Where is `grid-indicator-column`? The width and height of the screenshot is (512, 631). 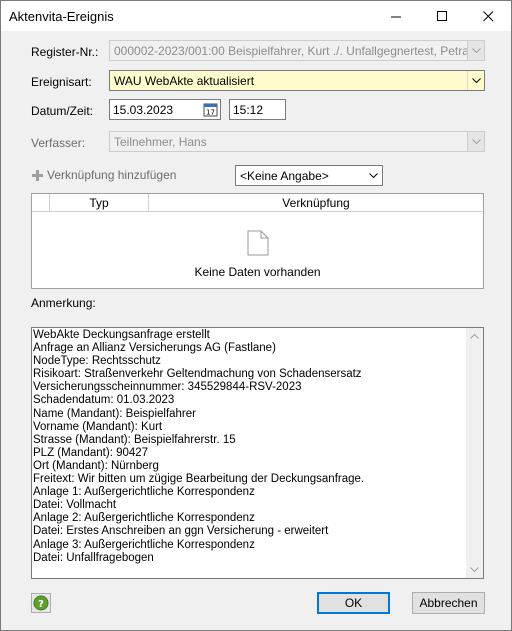
grid-indicator-column is located at coordinates (41, 202).